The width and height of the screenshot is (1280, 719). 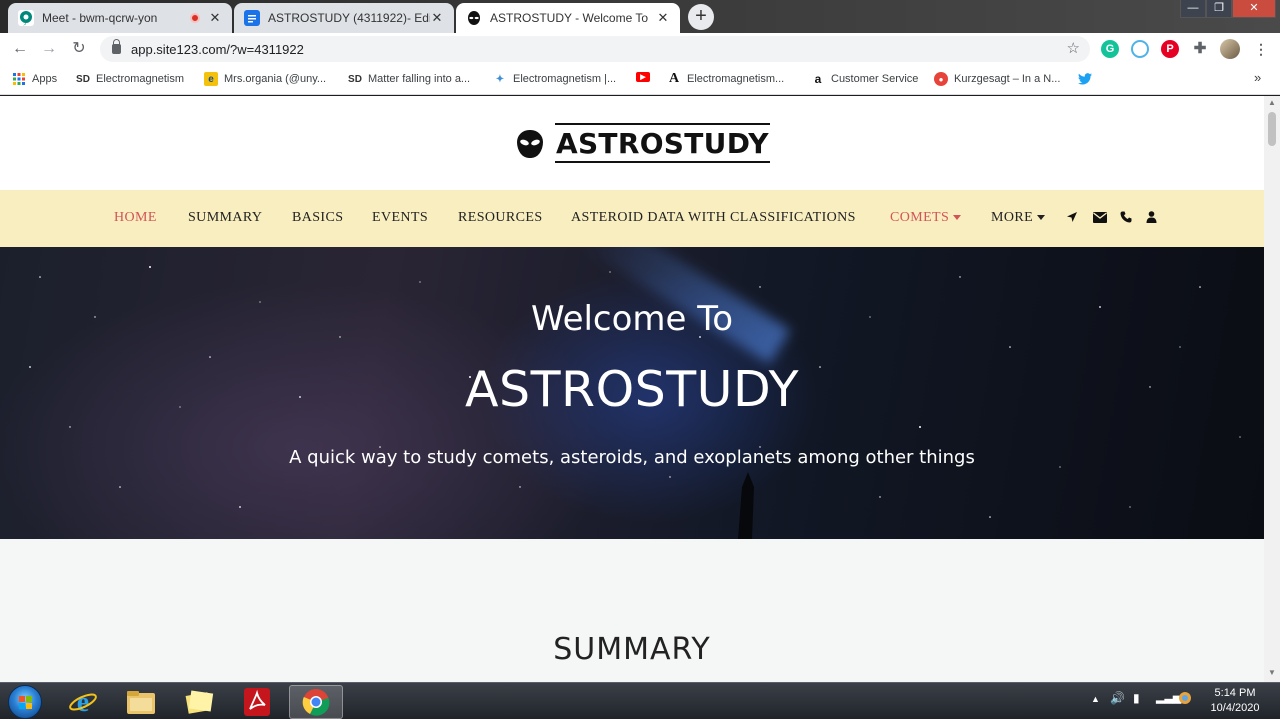 I want to click on reload-icon: ↻, so click(x=79, y=49).